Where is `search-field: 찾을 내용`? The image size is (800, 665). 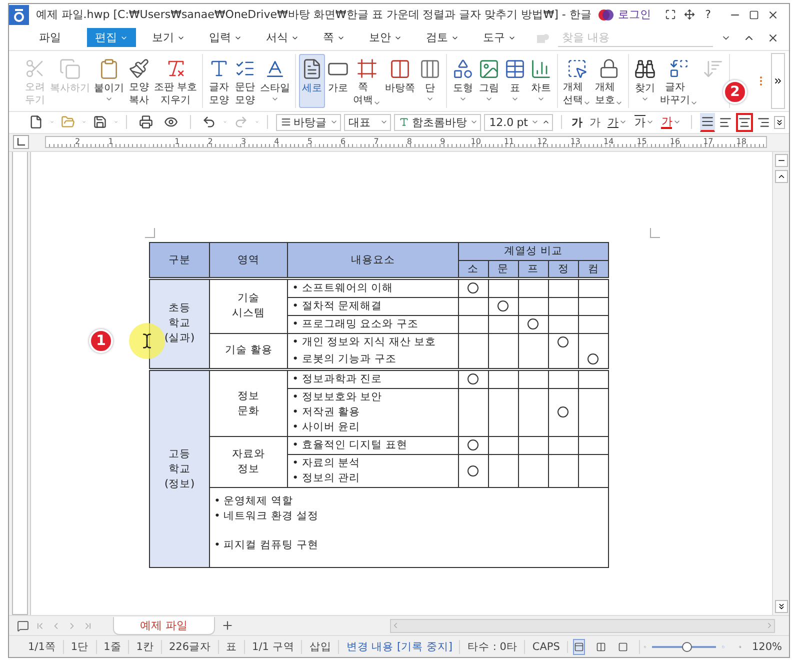
search-field: 찾을 내용 is located at coordinates (635, 37).